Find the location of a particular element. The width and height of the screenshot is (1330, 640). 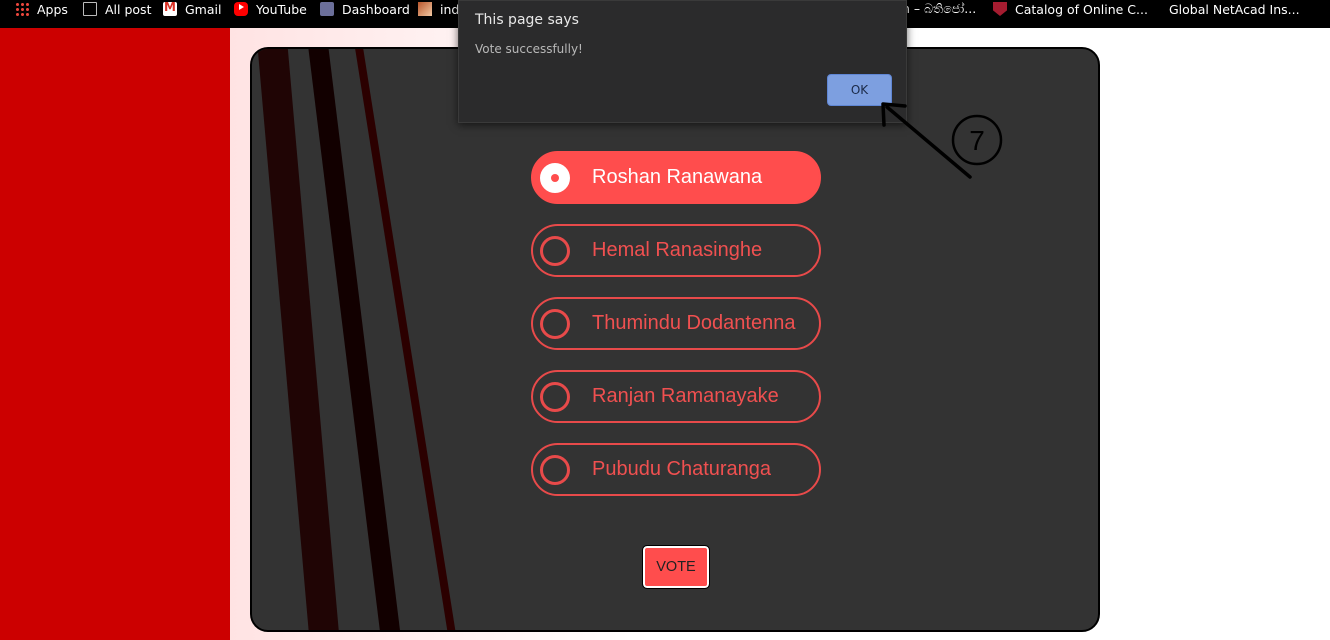

bookmark-dashboard: Dashboard is located at coordinates (365, 9).